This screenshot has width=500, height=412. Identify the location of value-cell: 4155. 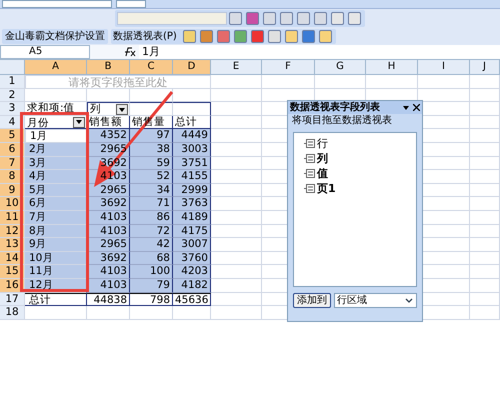
(192, 177).